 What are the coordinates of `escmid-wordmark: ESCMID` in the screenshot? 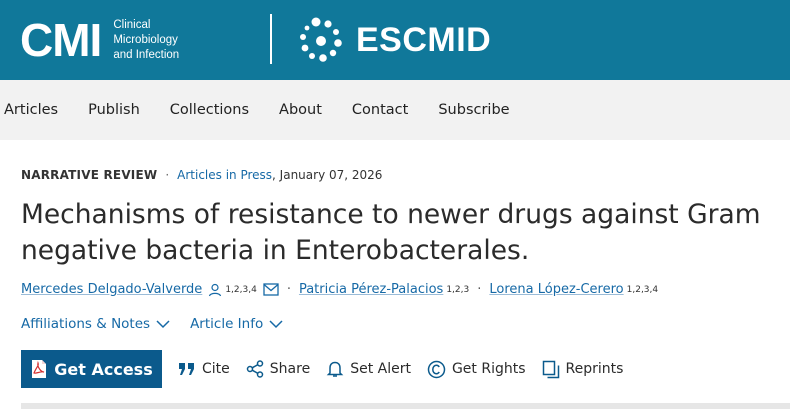 It's located at (424, 39).